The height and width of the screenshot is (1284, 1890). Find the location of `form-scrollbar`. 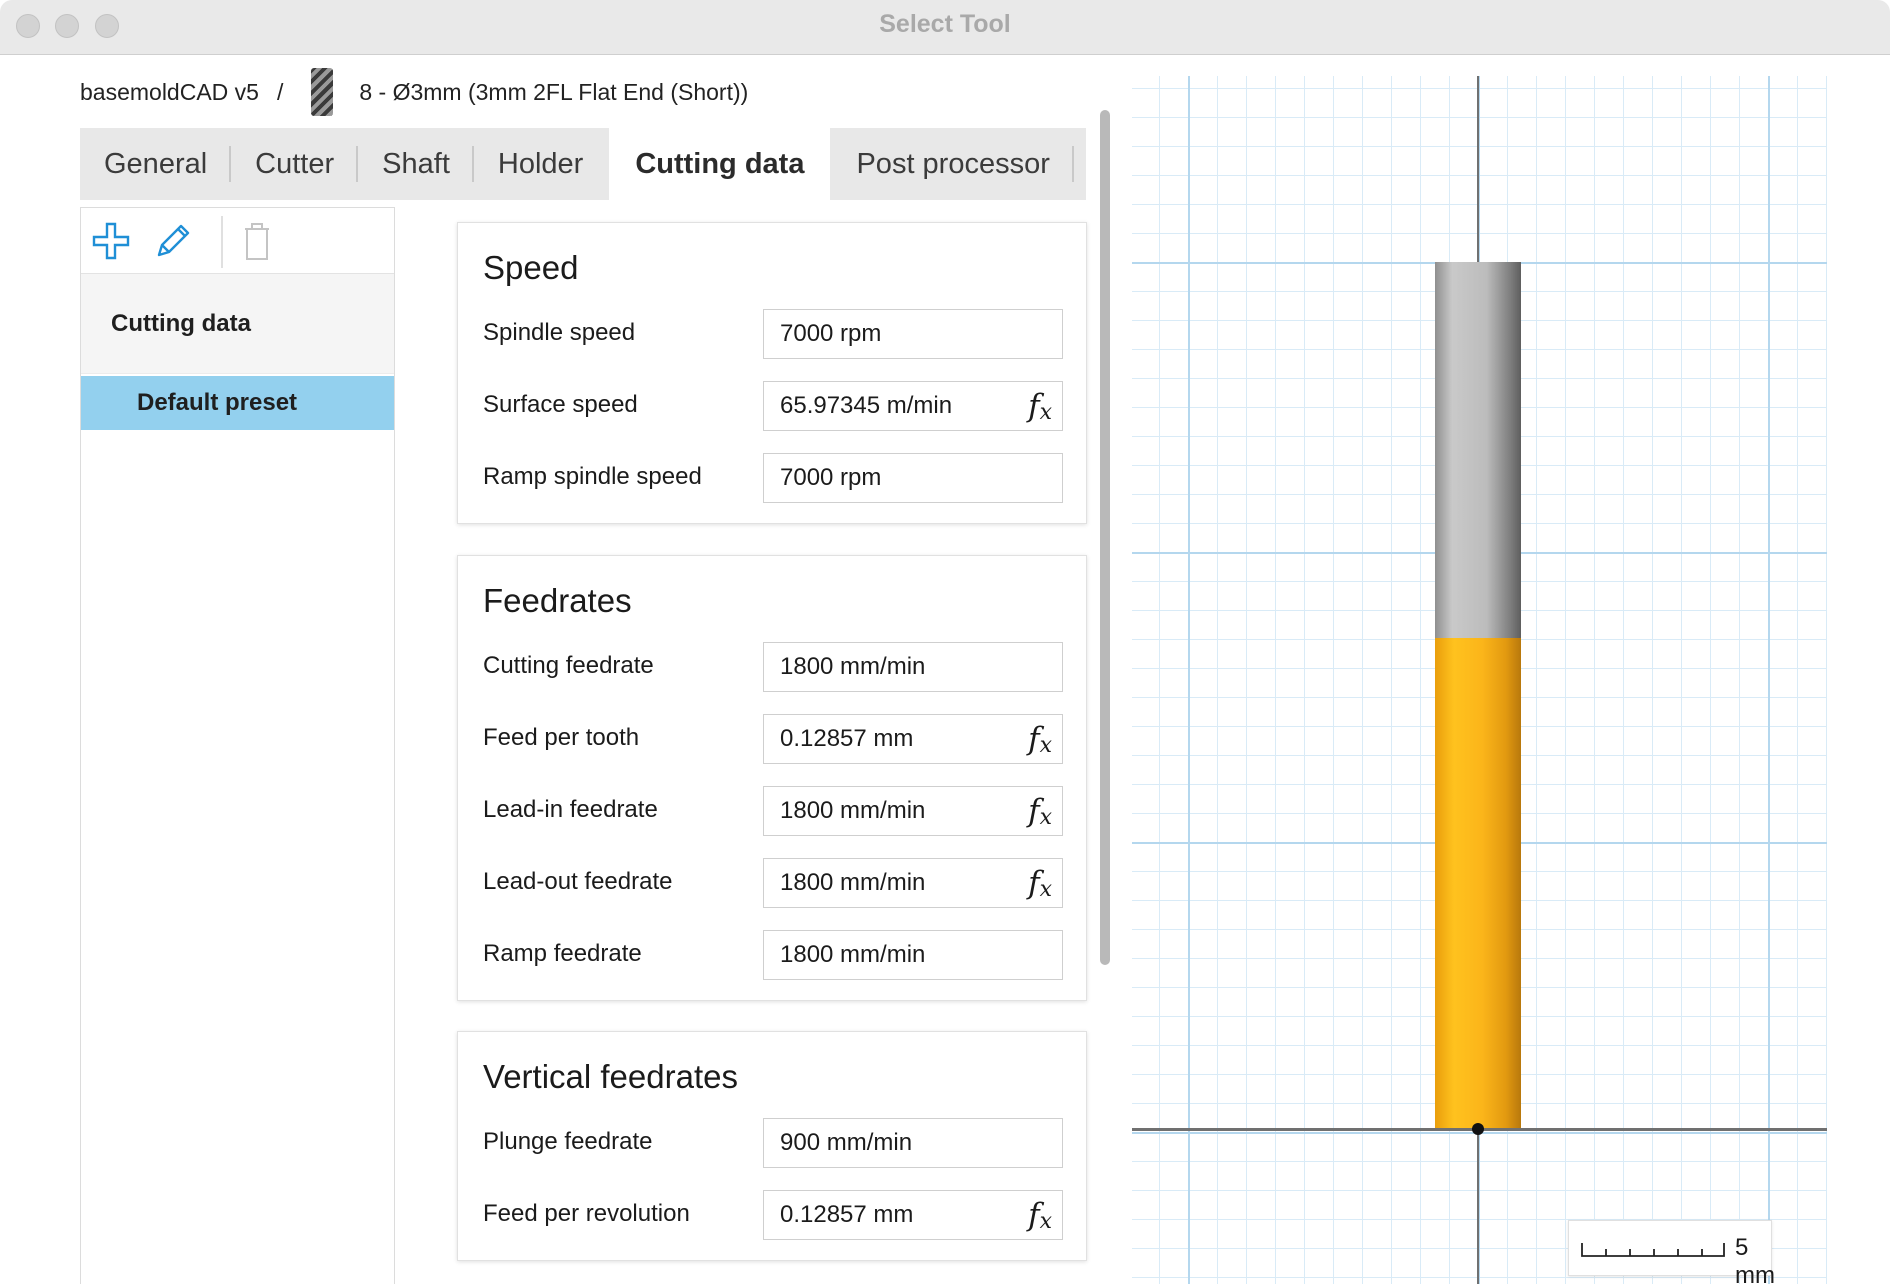

form-scrollbar is located at coordinates (1105, 537).